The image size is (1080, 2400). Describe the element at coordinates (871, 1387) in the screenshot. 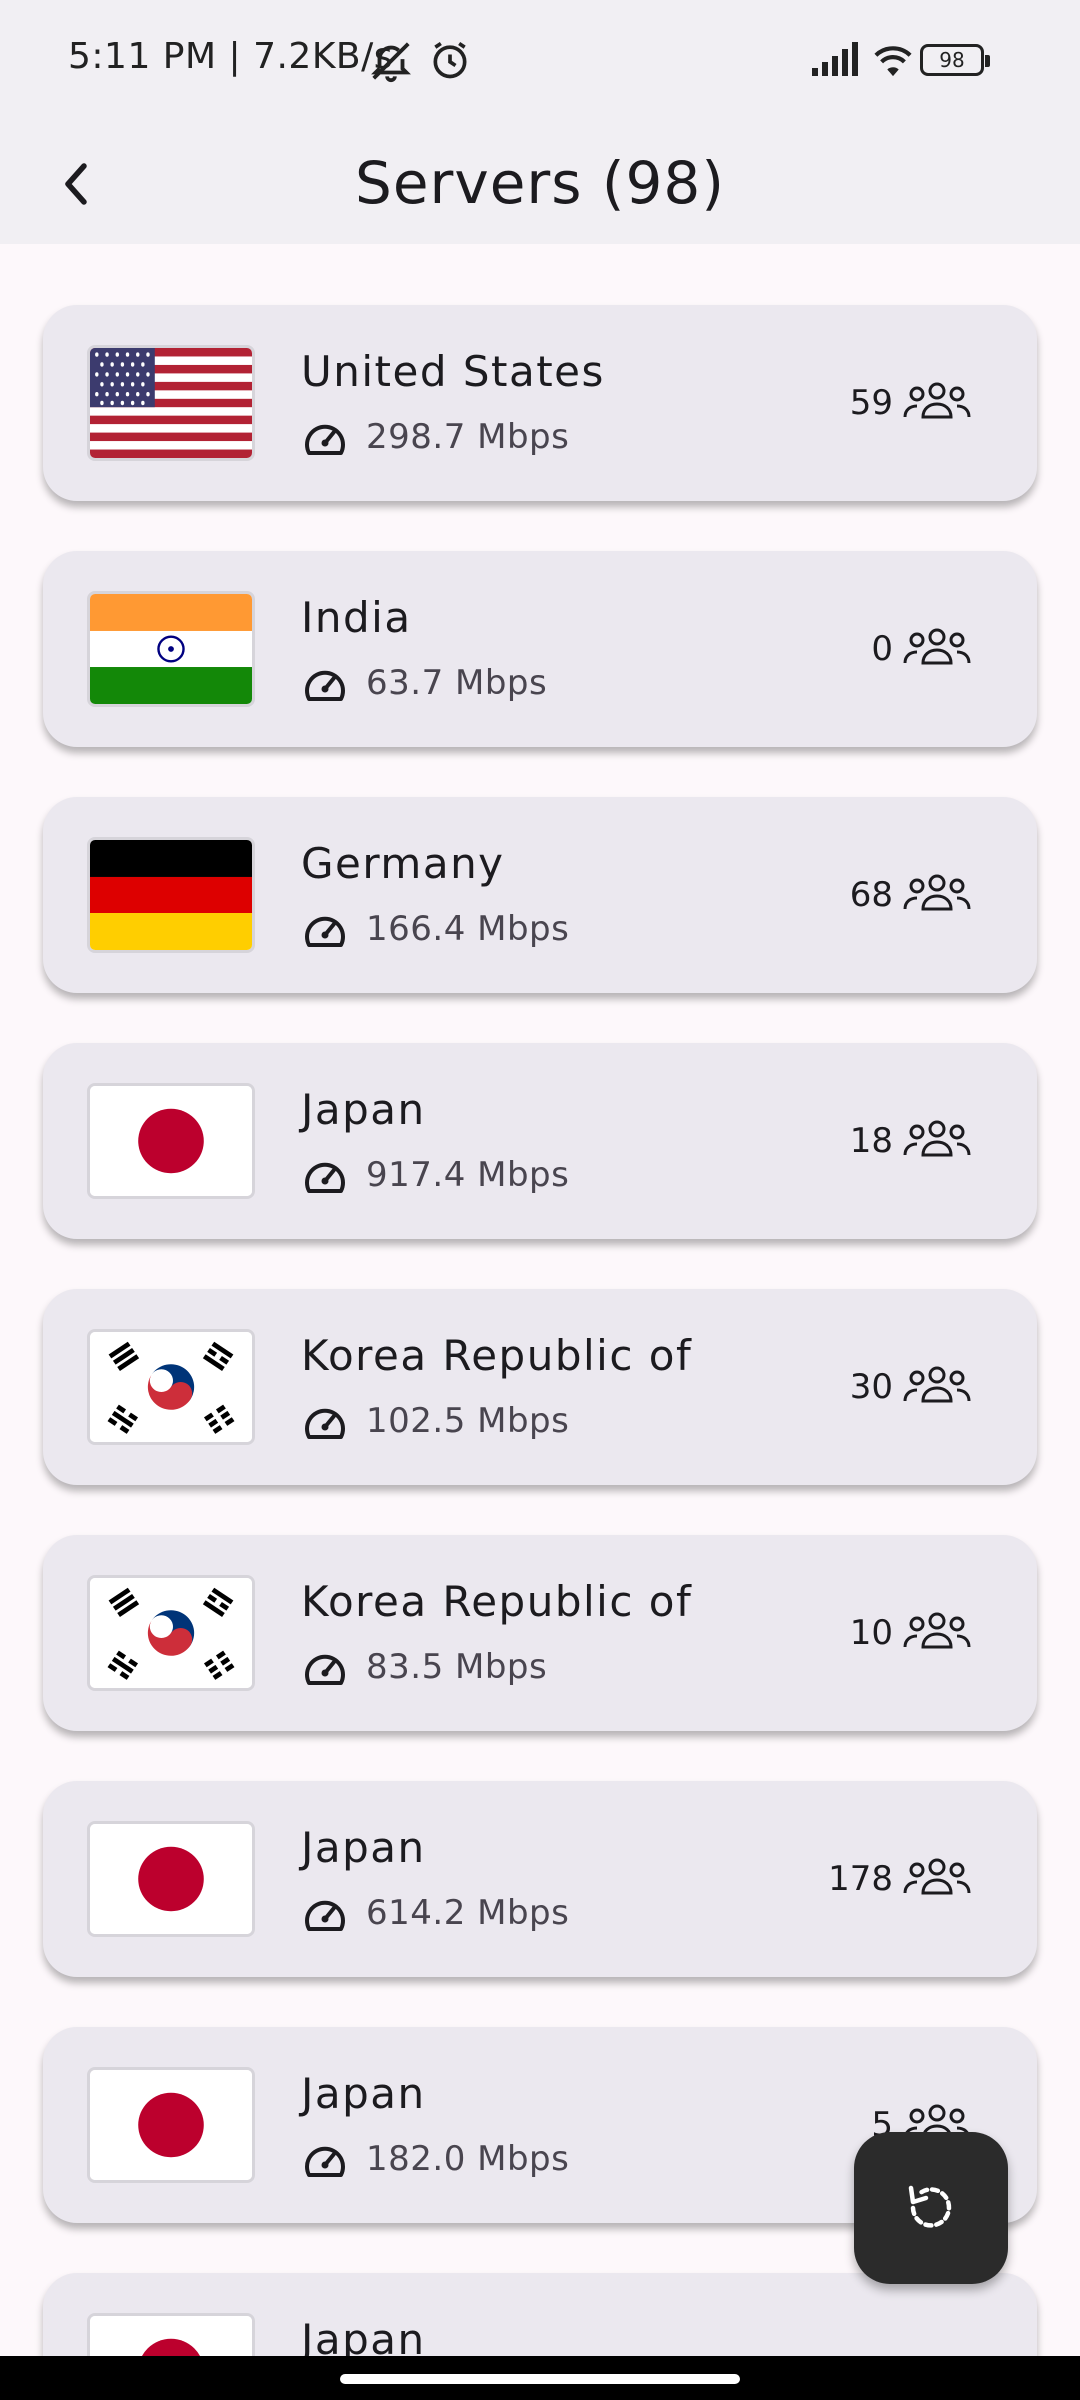

I see `users-count: 30` at that location.